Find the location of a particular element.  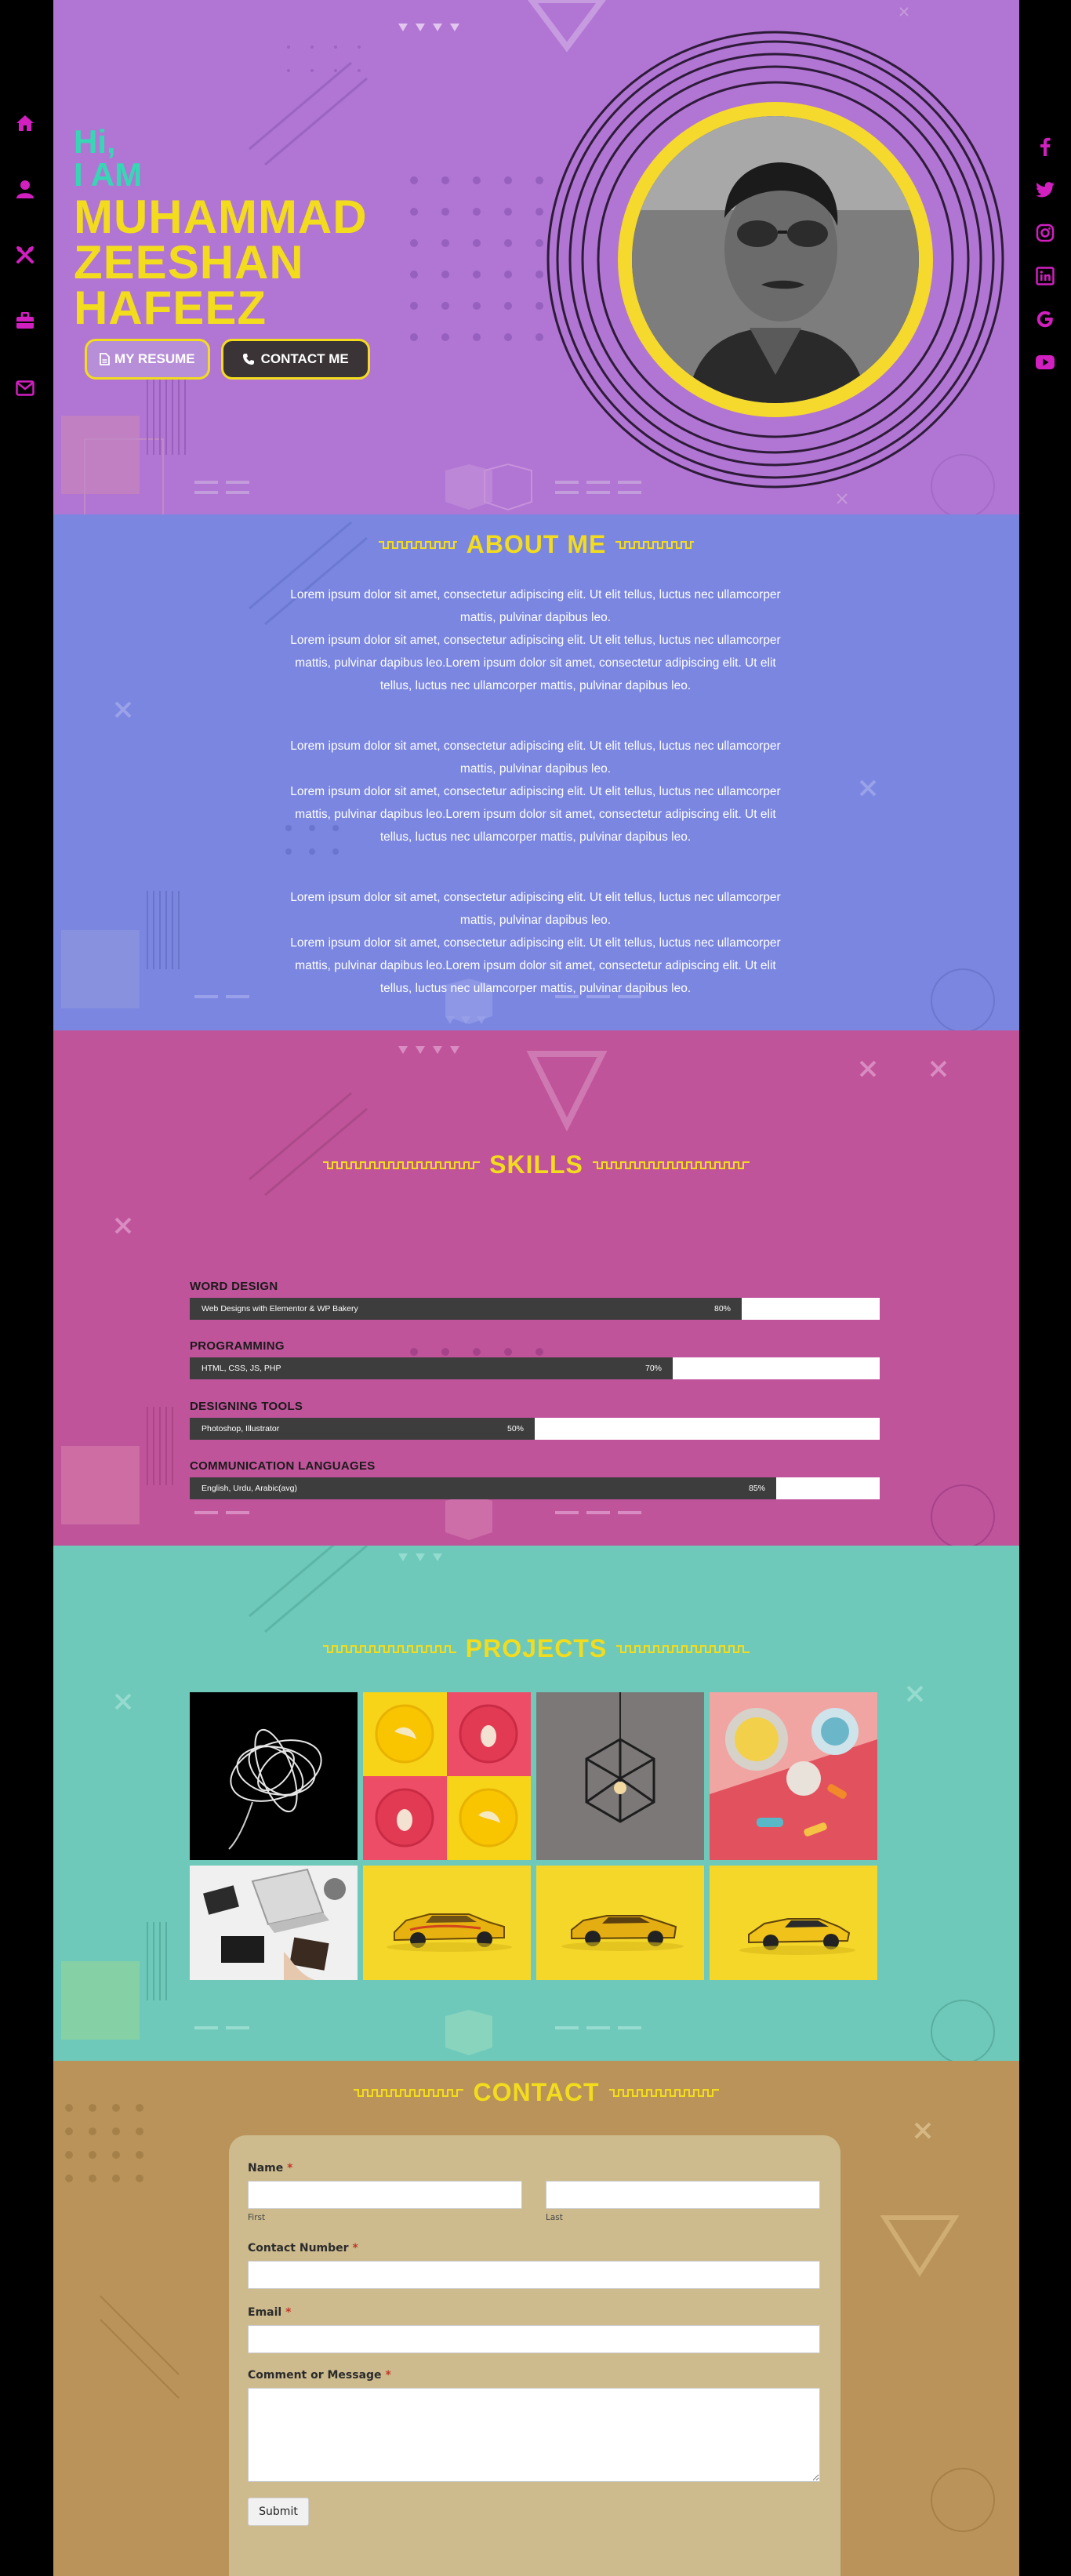

skill-percent: 70% is located at coordinates (653, 1368).